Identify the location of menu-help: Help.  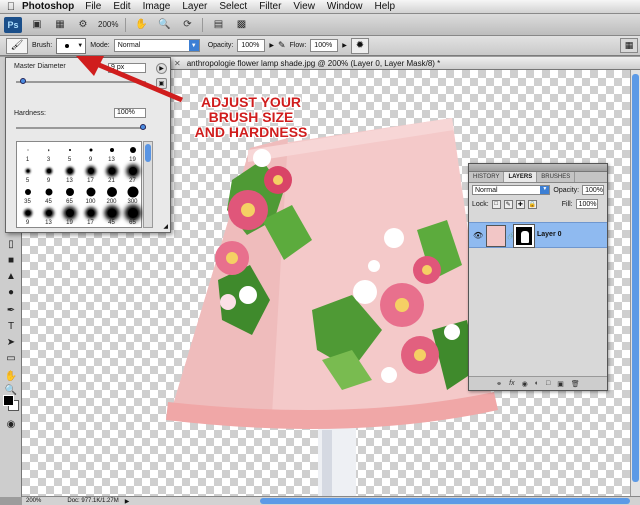
(385, 6).